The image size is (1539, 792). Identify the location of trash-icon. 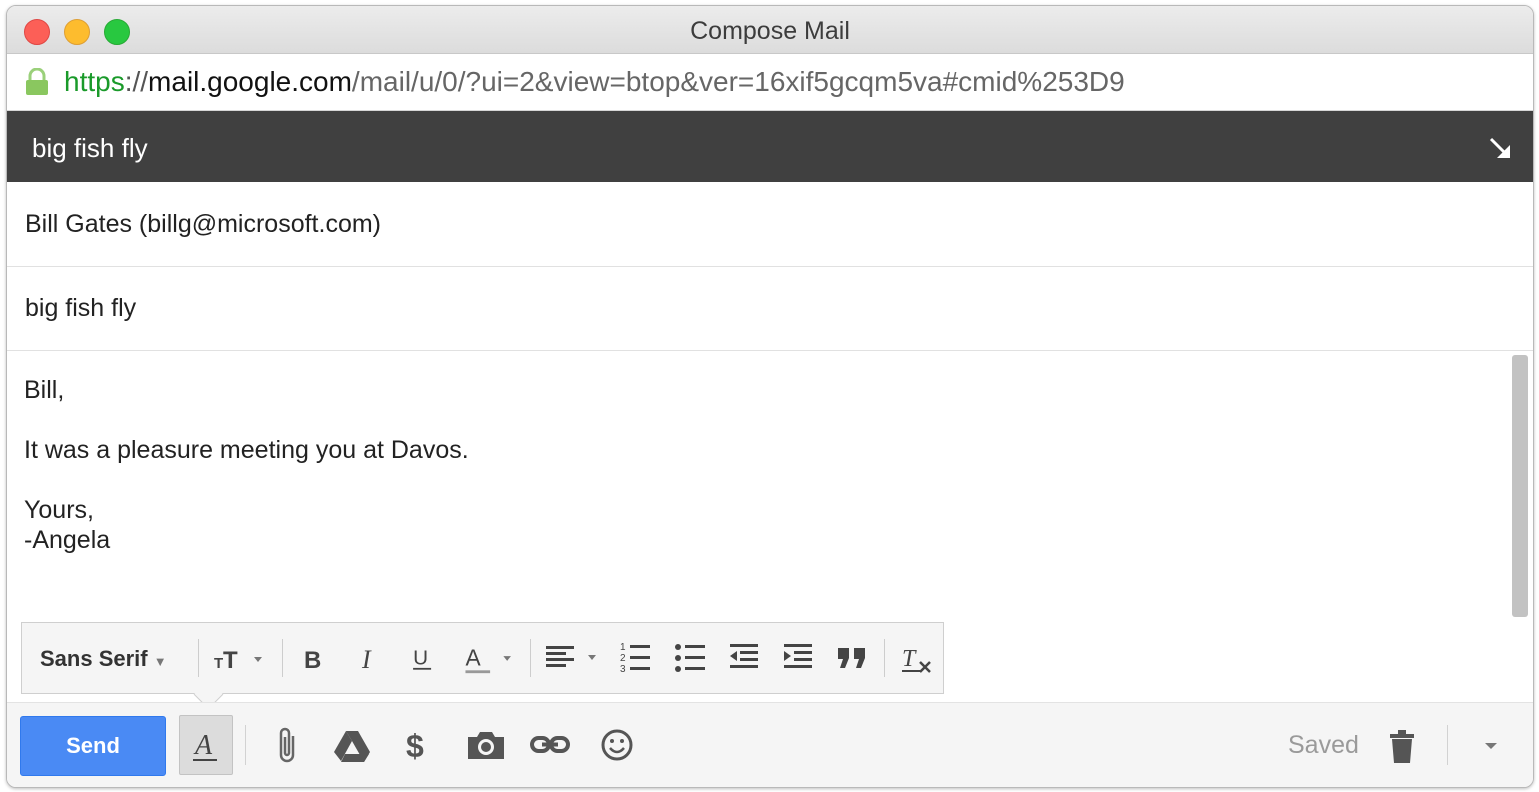
(1402, 747).